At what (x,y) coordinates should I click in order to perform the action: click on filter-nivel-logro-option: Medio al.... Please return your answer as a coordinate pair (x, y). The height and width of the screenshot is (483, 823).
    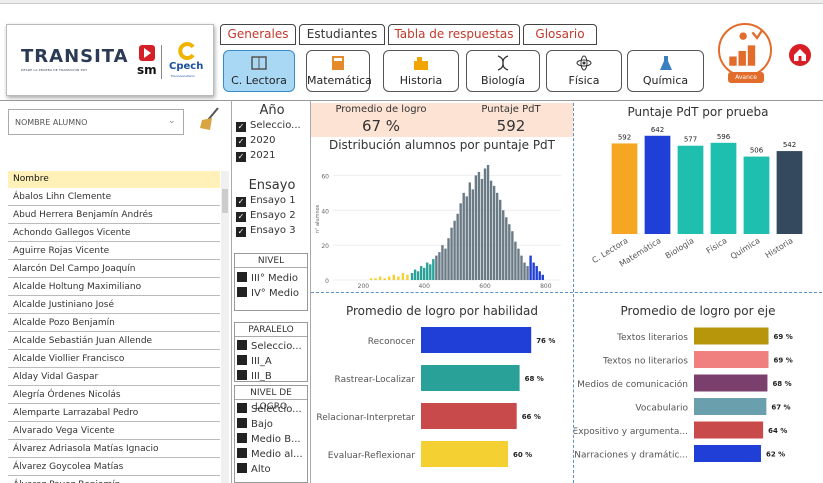
    Looking at the image, I should click on (271, 454).